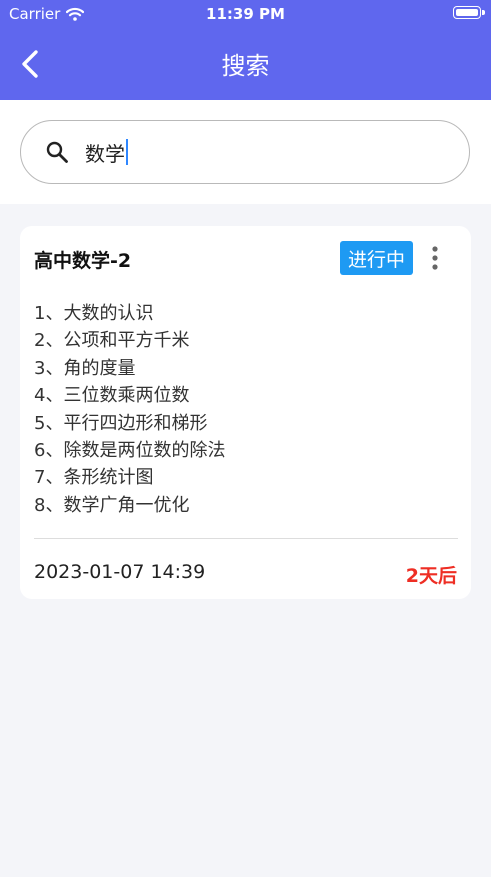  Describe the element at coordinates (121, 423) in the screenshot. I see `outline-item: 5、平行四边形和梯形` at that location.